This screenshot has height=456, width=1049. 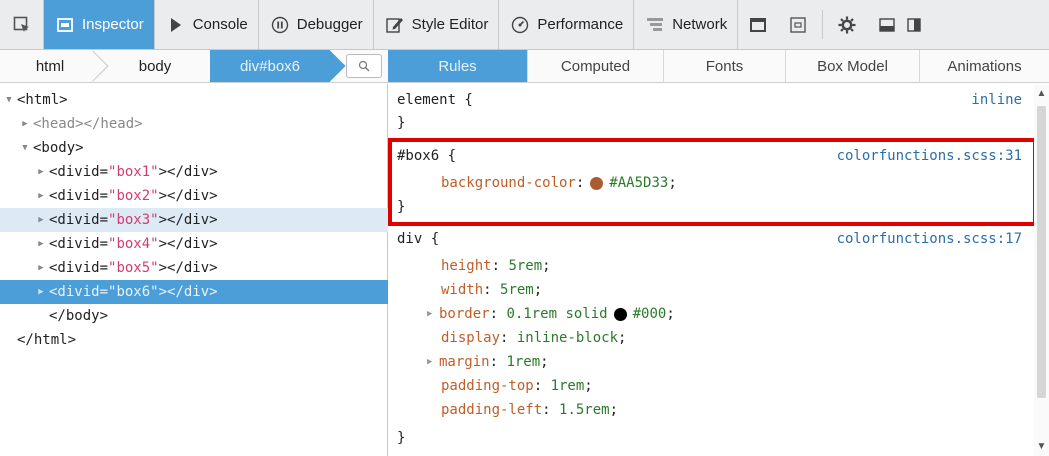 What do you see at coordinates (853, 66) in the screenshot?
I see `tab-box-model: Box Model` at bounding box center [853, 66].